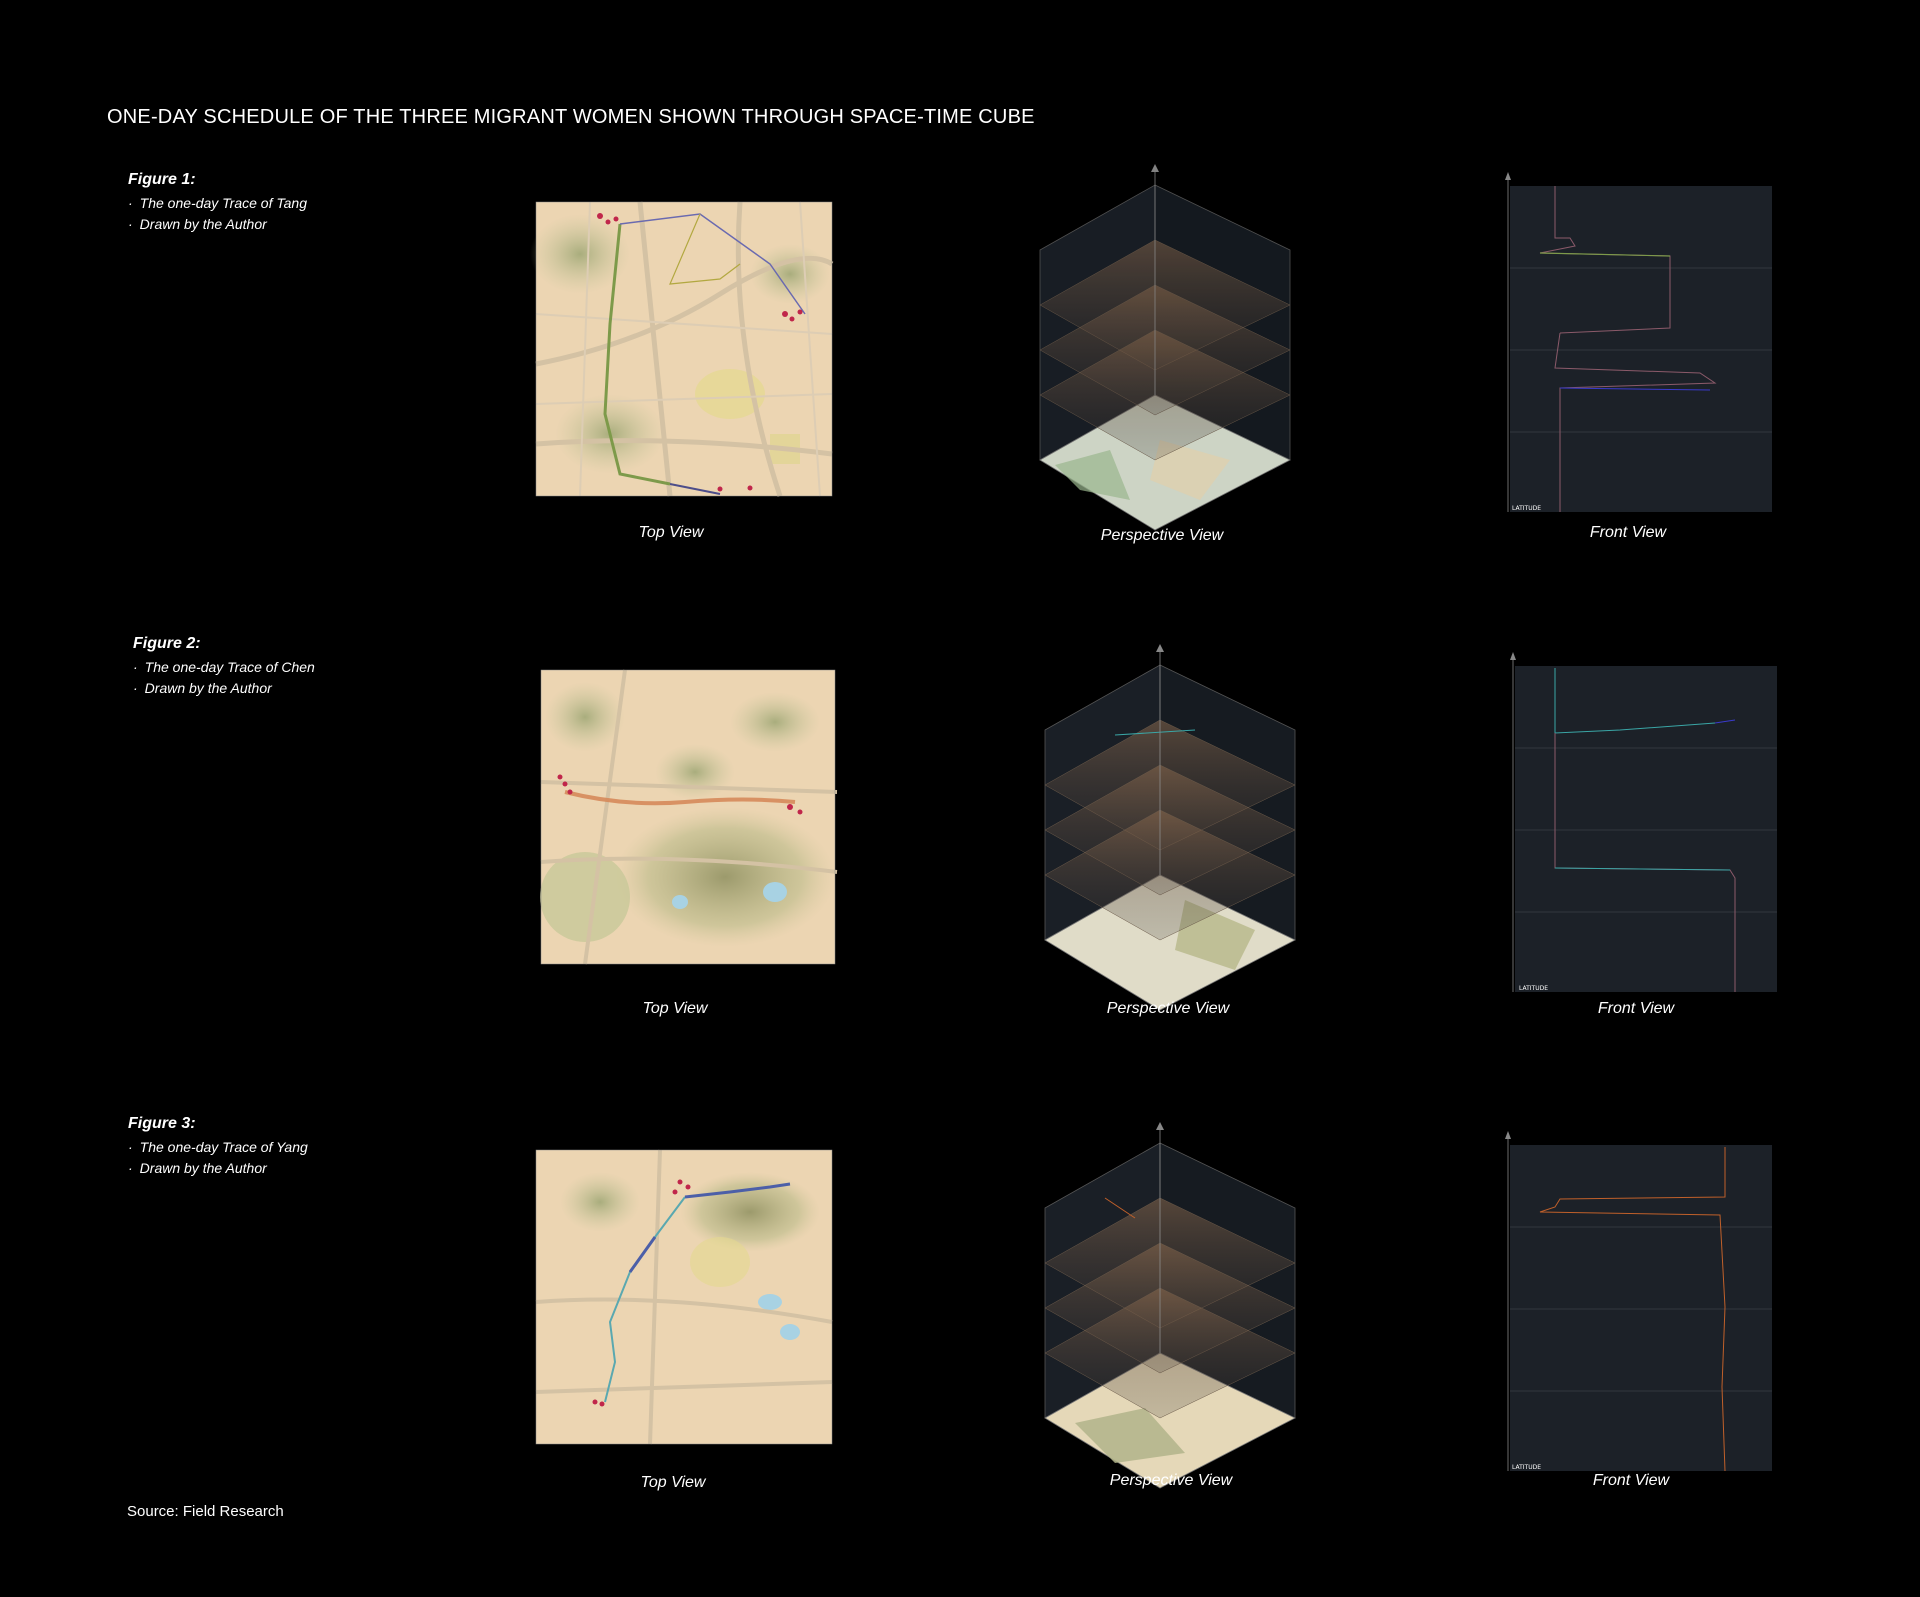  I want to click on figure-3-subtitle: · The one-day Trace of Yang, so click(218, 1147).